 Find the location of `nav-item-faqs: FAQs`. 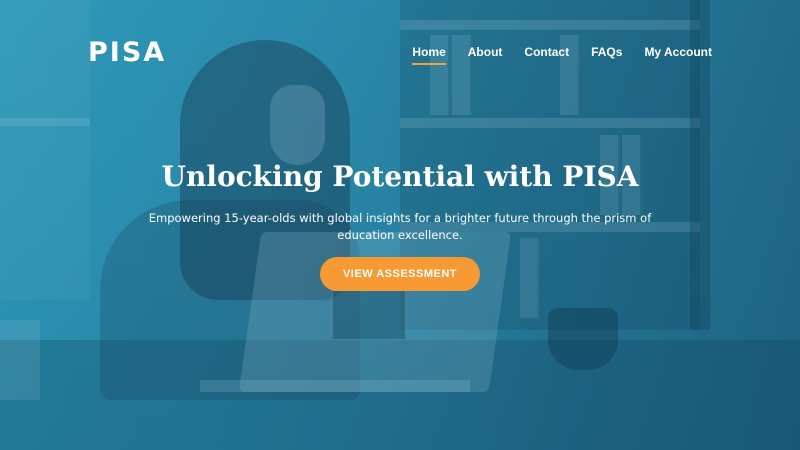

nav-item-faqs: FAQs is located at coordinates (606, 55).